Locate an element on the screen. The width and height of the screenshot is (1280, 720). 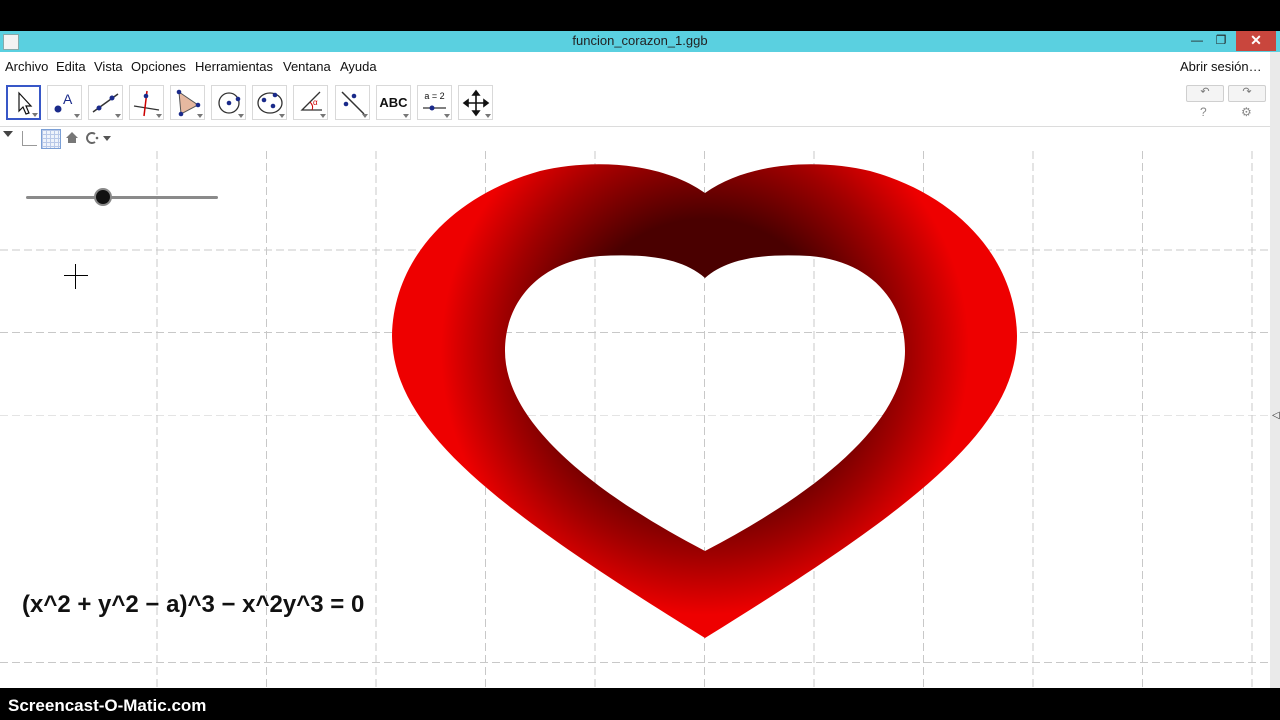
equation-text: (x^2 + y^2 − a)^3 − x^2y^3 = 0 is located at coordinates (193, 605).